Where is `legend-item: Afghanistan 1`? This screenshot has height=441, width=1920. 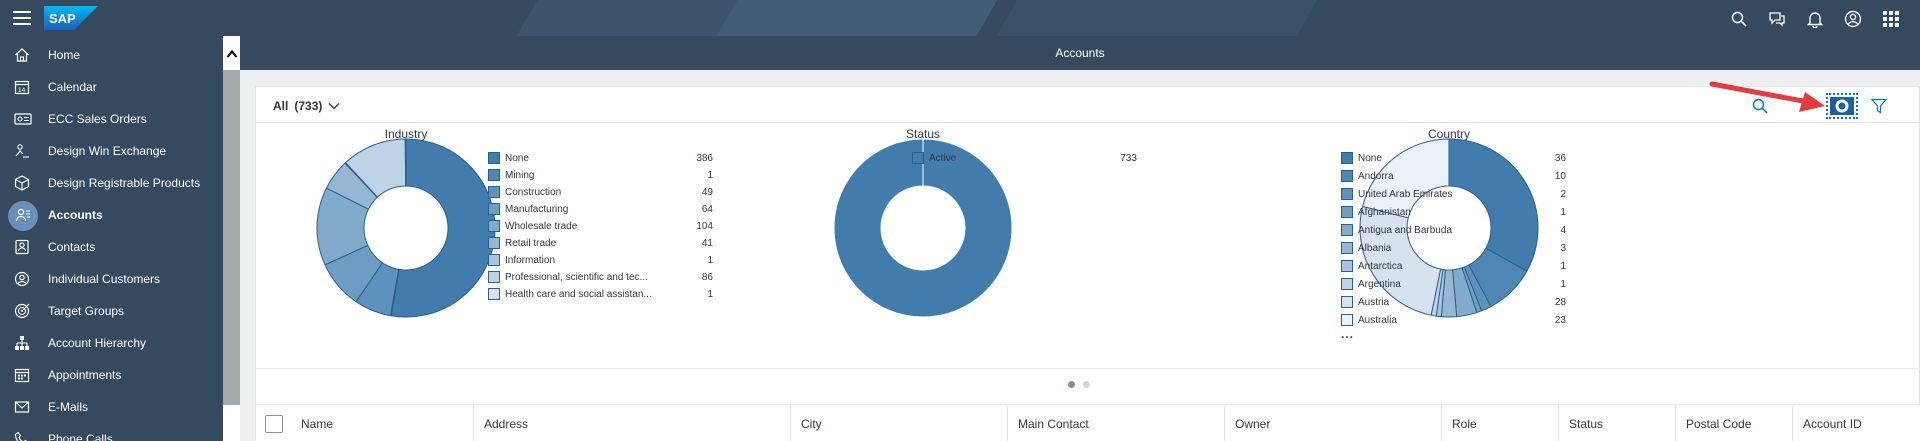
legend-item: Afghanistan 1 is located at coordinates (1453, 212).